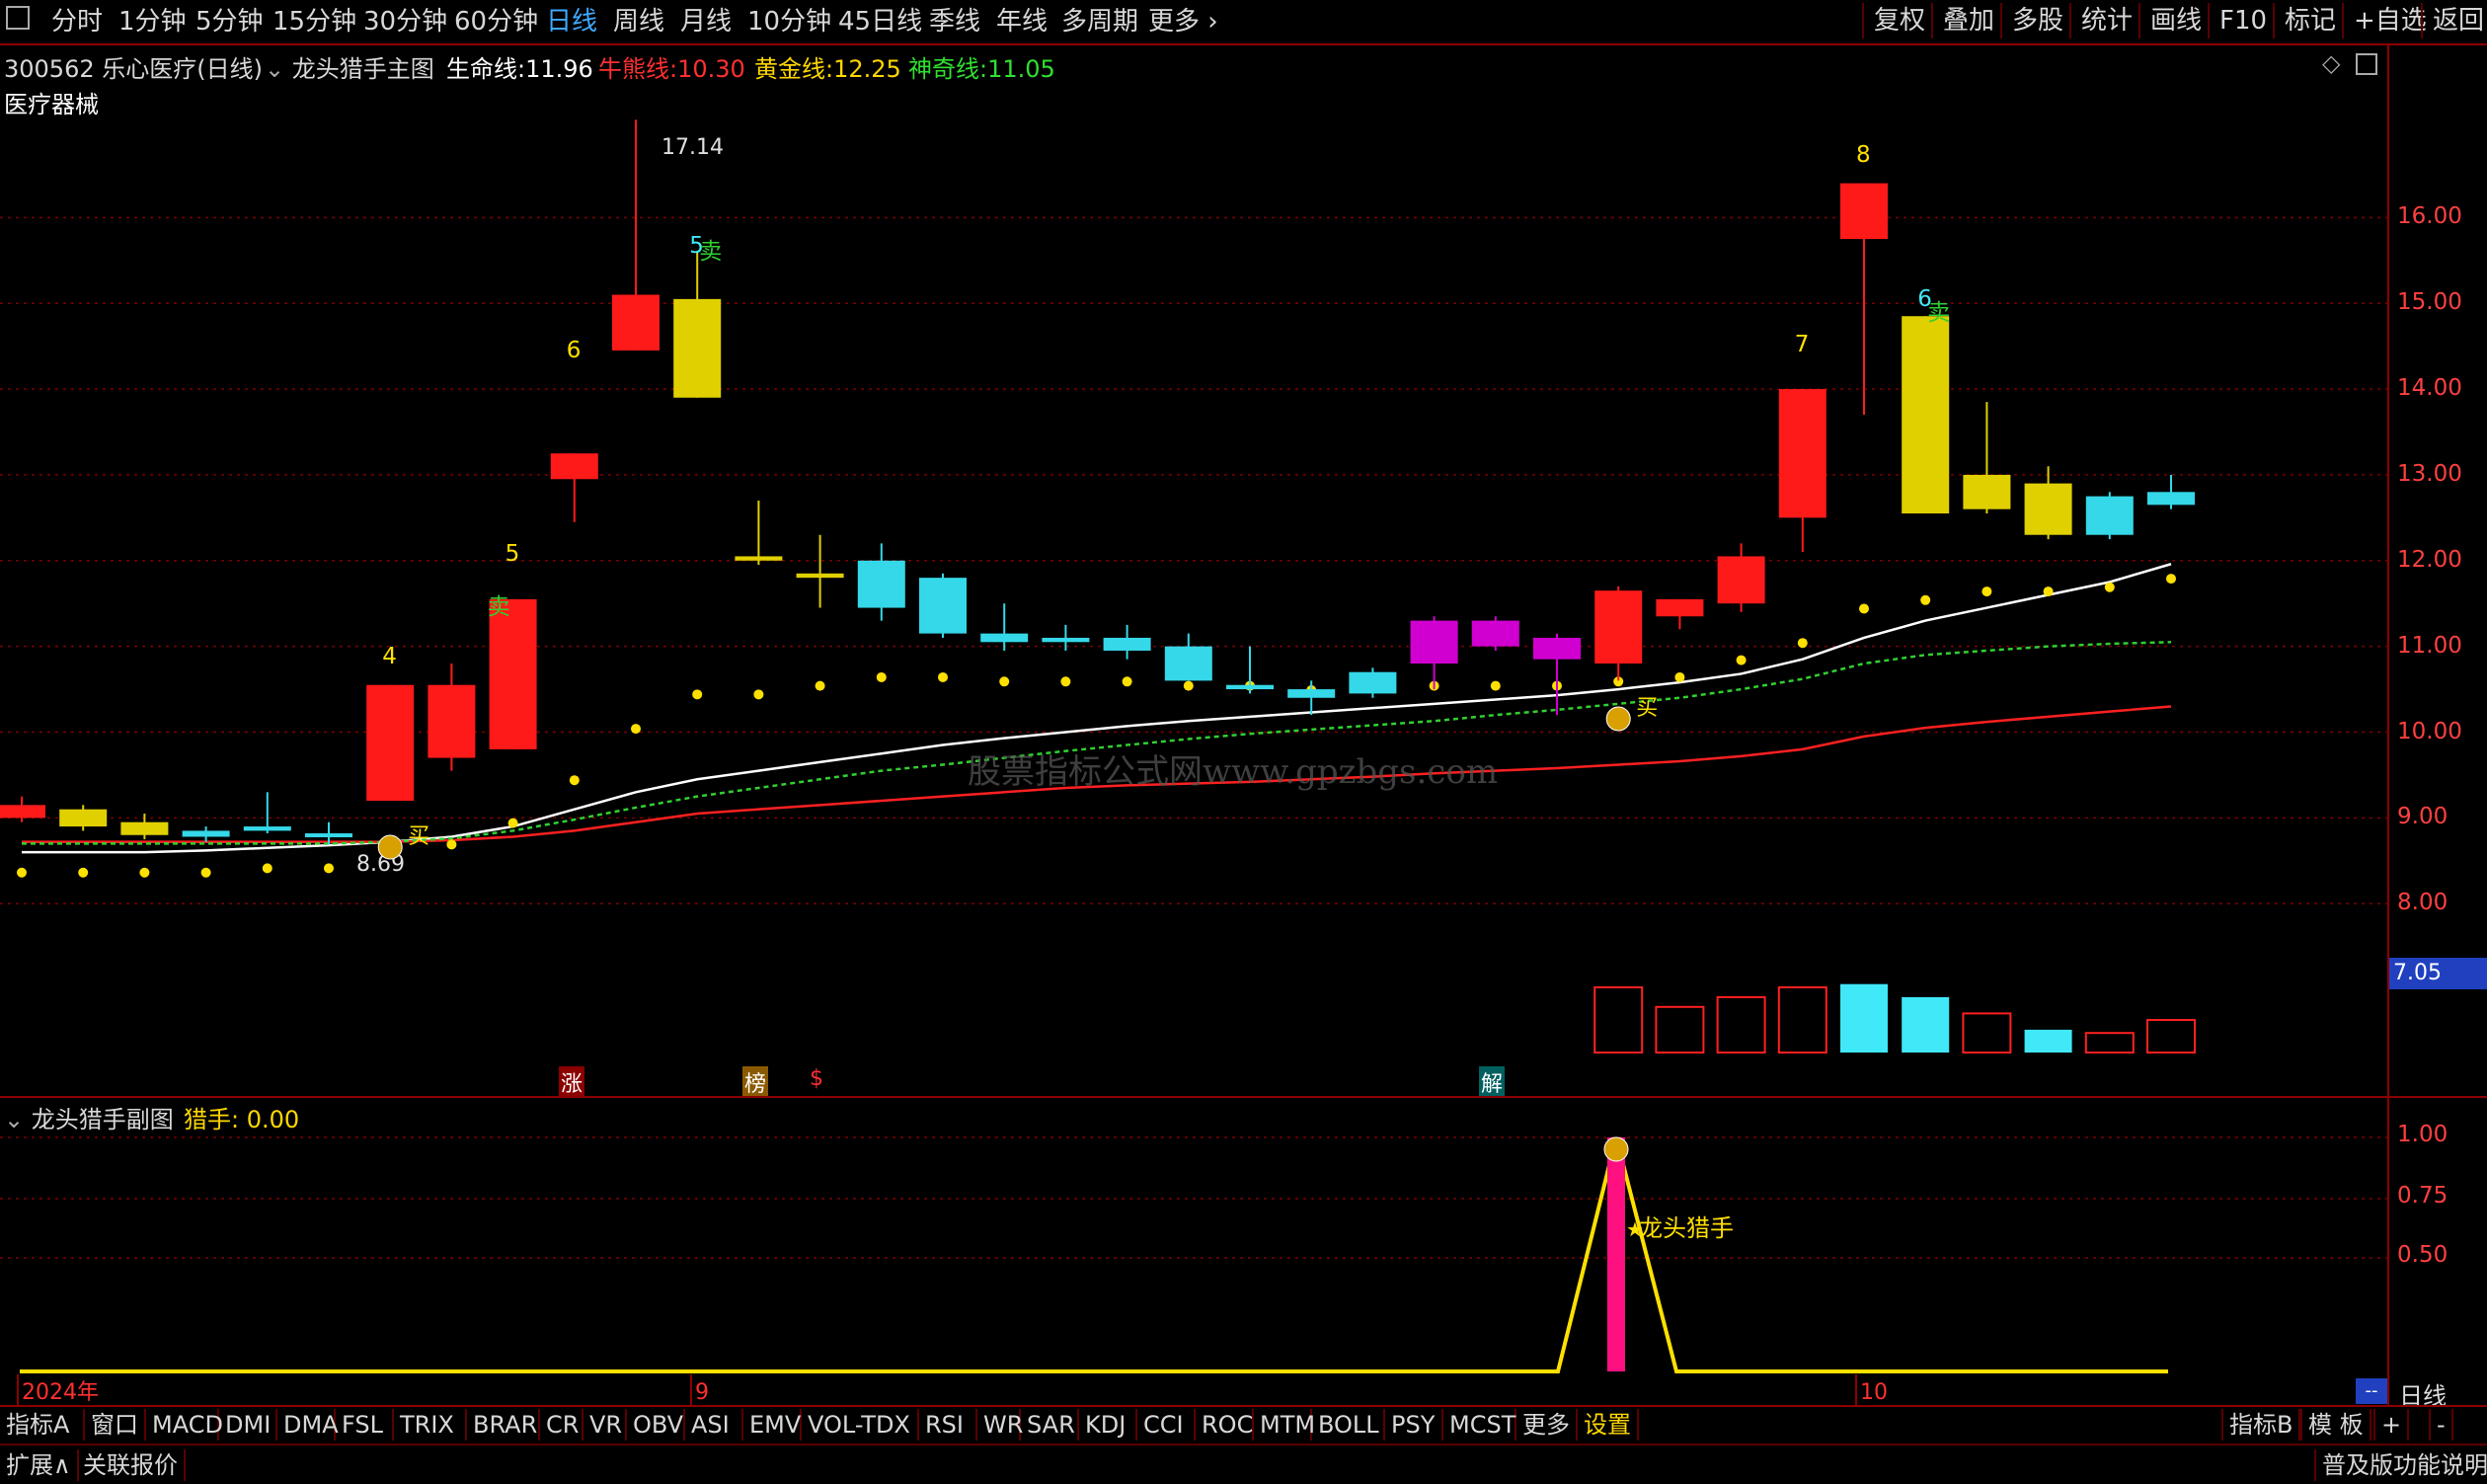  I want to click on tab-1min: 1分钟, so click(153, 22).